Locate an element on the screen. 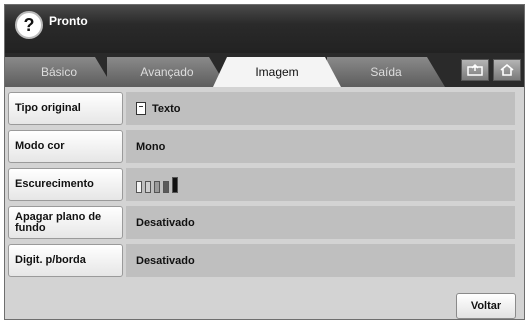 Image resolution: width=529 pixels, height=324 pixels. tab-label: Saída is located at coordinates (386, 72).